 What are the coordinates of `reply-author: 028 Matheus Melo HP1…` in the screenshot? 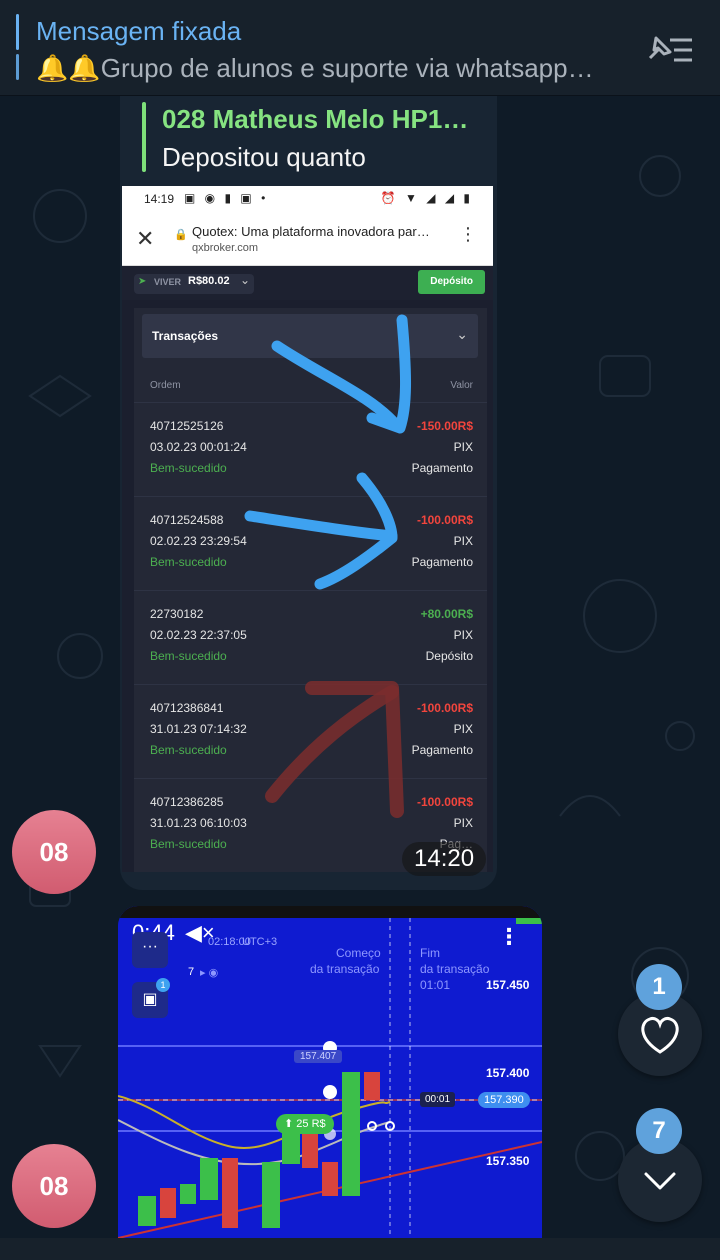 It's located at (315, 119).